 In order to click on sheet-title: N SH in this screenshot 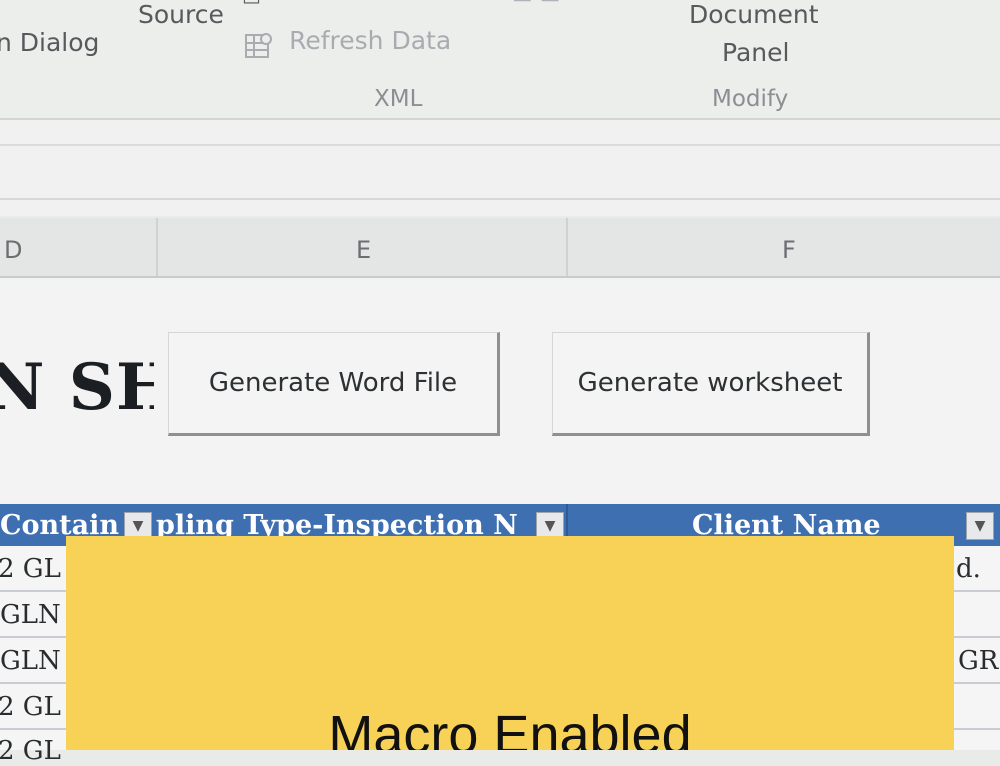, I will do `click(77, 387)`.